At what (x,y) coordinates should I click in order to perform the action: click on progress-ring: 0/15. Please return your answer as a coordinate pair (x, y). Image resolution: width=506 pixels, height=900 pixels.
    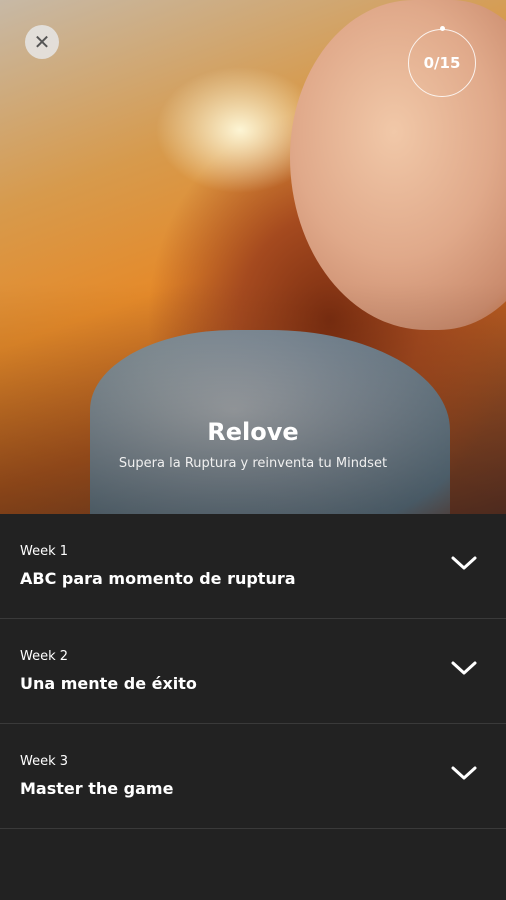
    Looking at the image, I should click on (442, 61).